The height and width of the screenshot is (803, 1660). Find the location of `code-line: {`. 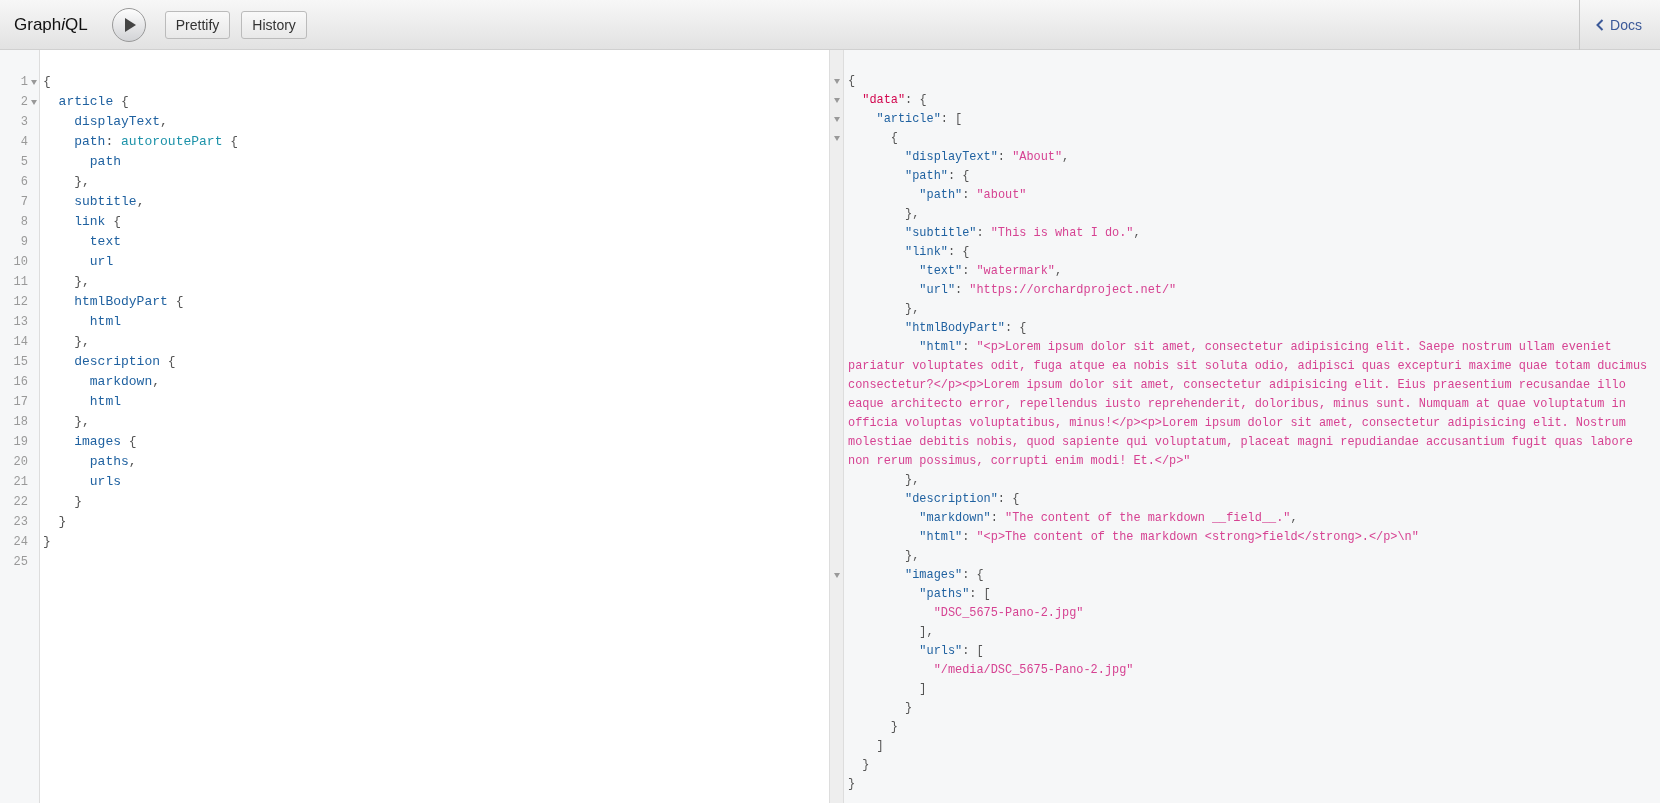

code-line: { is located at coordinates (46, 82).